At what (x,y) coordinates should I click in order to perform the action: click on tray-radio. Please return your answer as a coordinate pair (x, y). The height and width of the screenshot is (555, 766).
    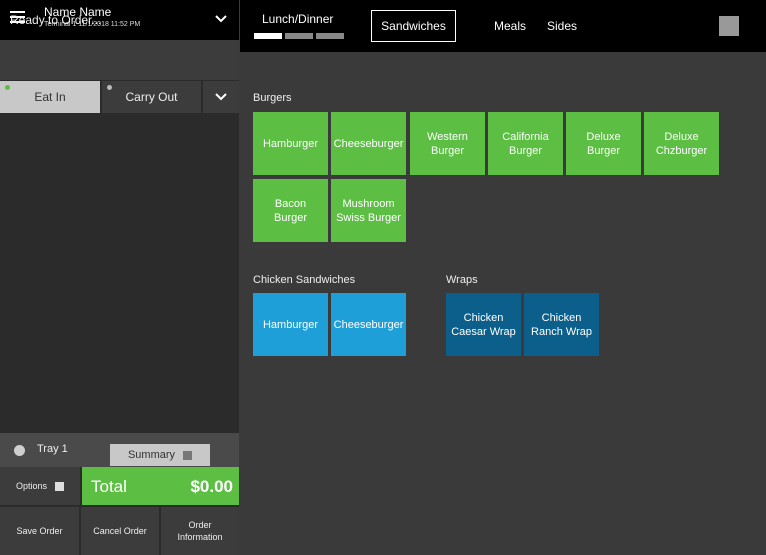
    Looking at the image, I should click on (19, 450).